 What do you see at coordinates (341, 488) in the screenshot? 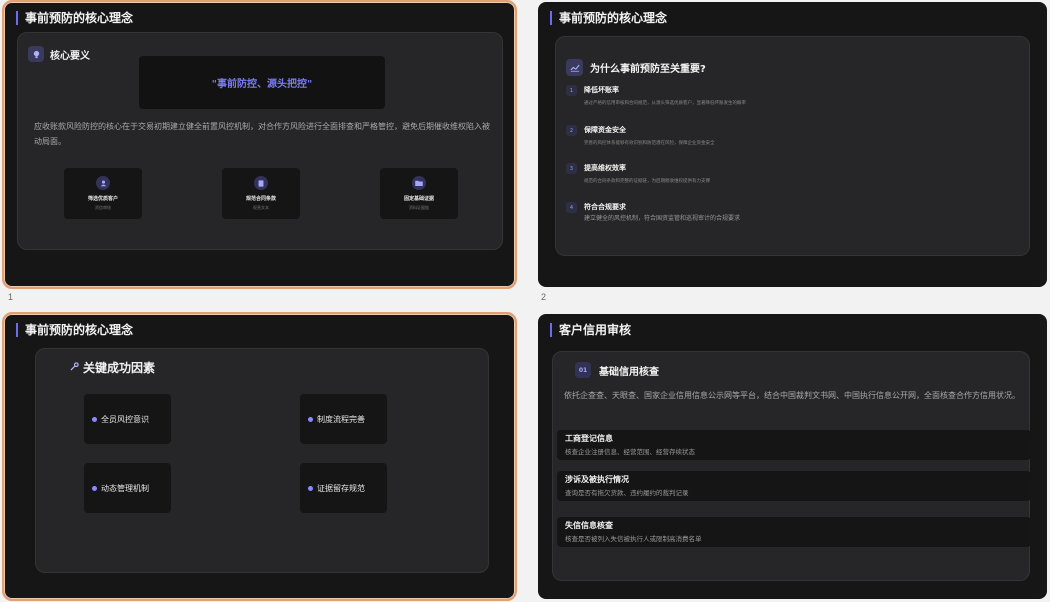
I see `factor-label: 证据留存规范` at bounding box center [341, 488].